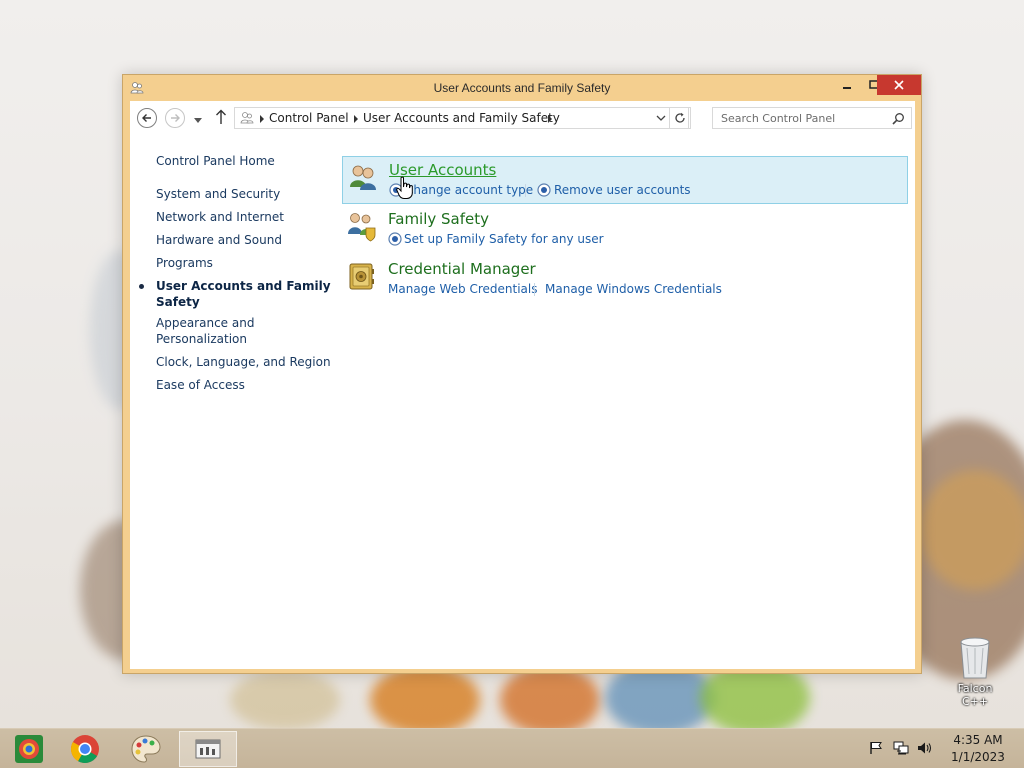 This screenshot has height=768, width=1024. Describe the element at coordinates (243, 286) in the screenshot. I see `sidebar-item-label: User Accounts and Family` at that location.